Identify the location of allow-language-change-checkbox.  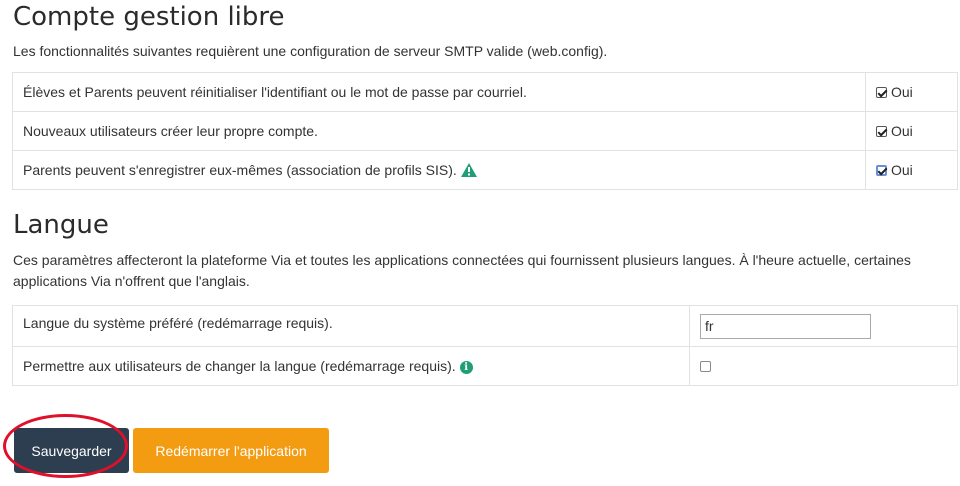
(705, 366).